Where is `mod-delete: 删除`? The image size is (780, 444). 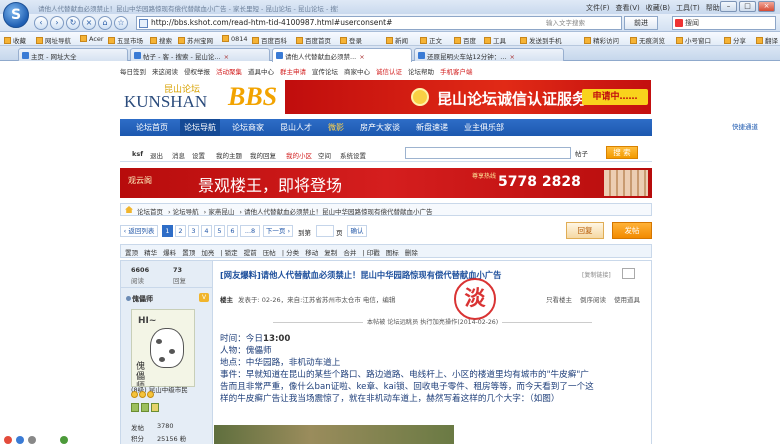
mod-delete: 删除 is located at coordinates (411, 253).